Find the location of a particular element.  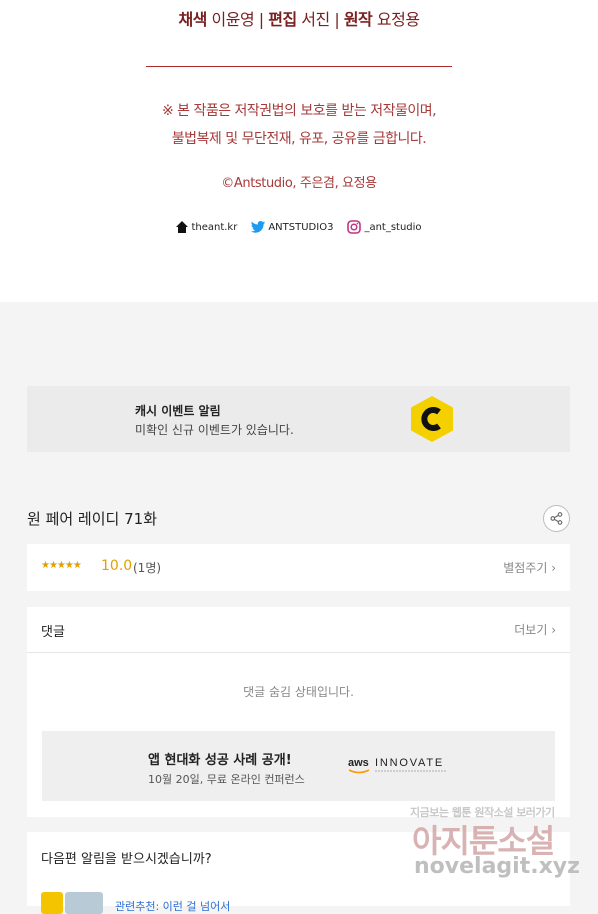

editing-name: 서진 is located at coordinates (315, 19).